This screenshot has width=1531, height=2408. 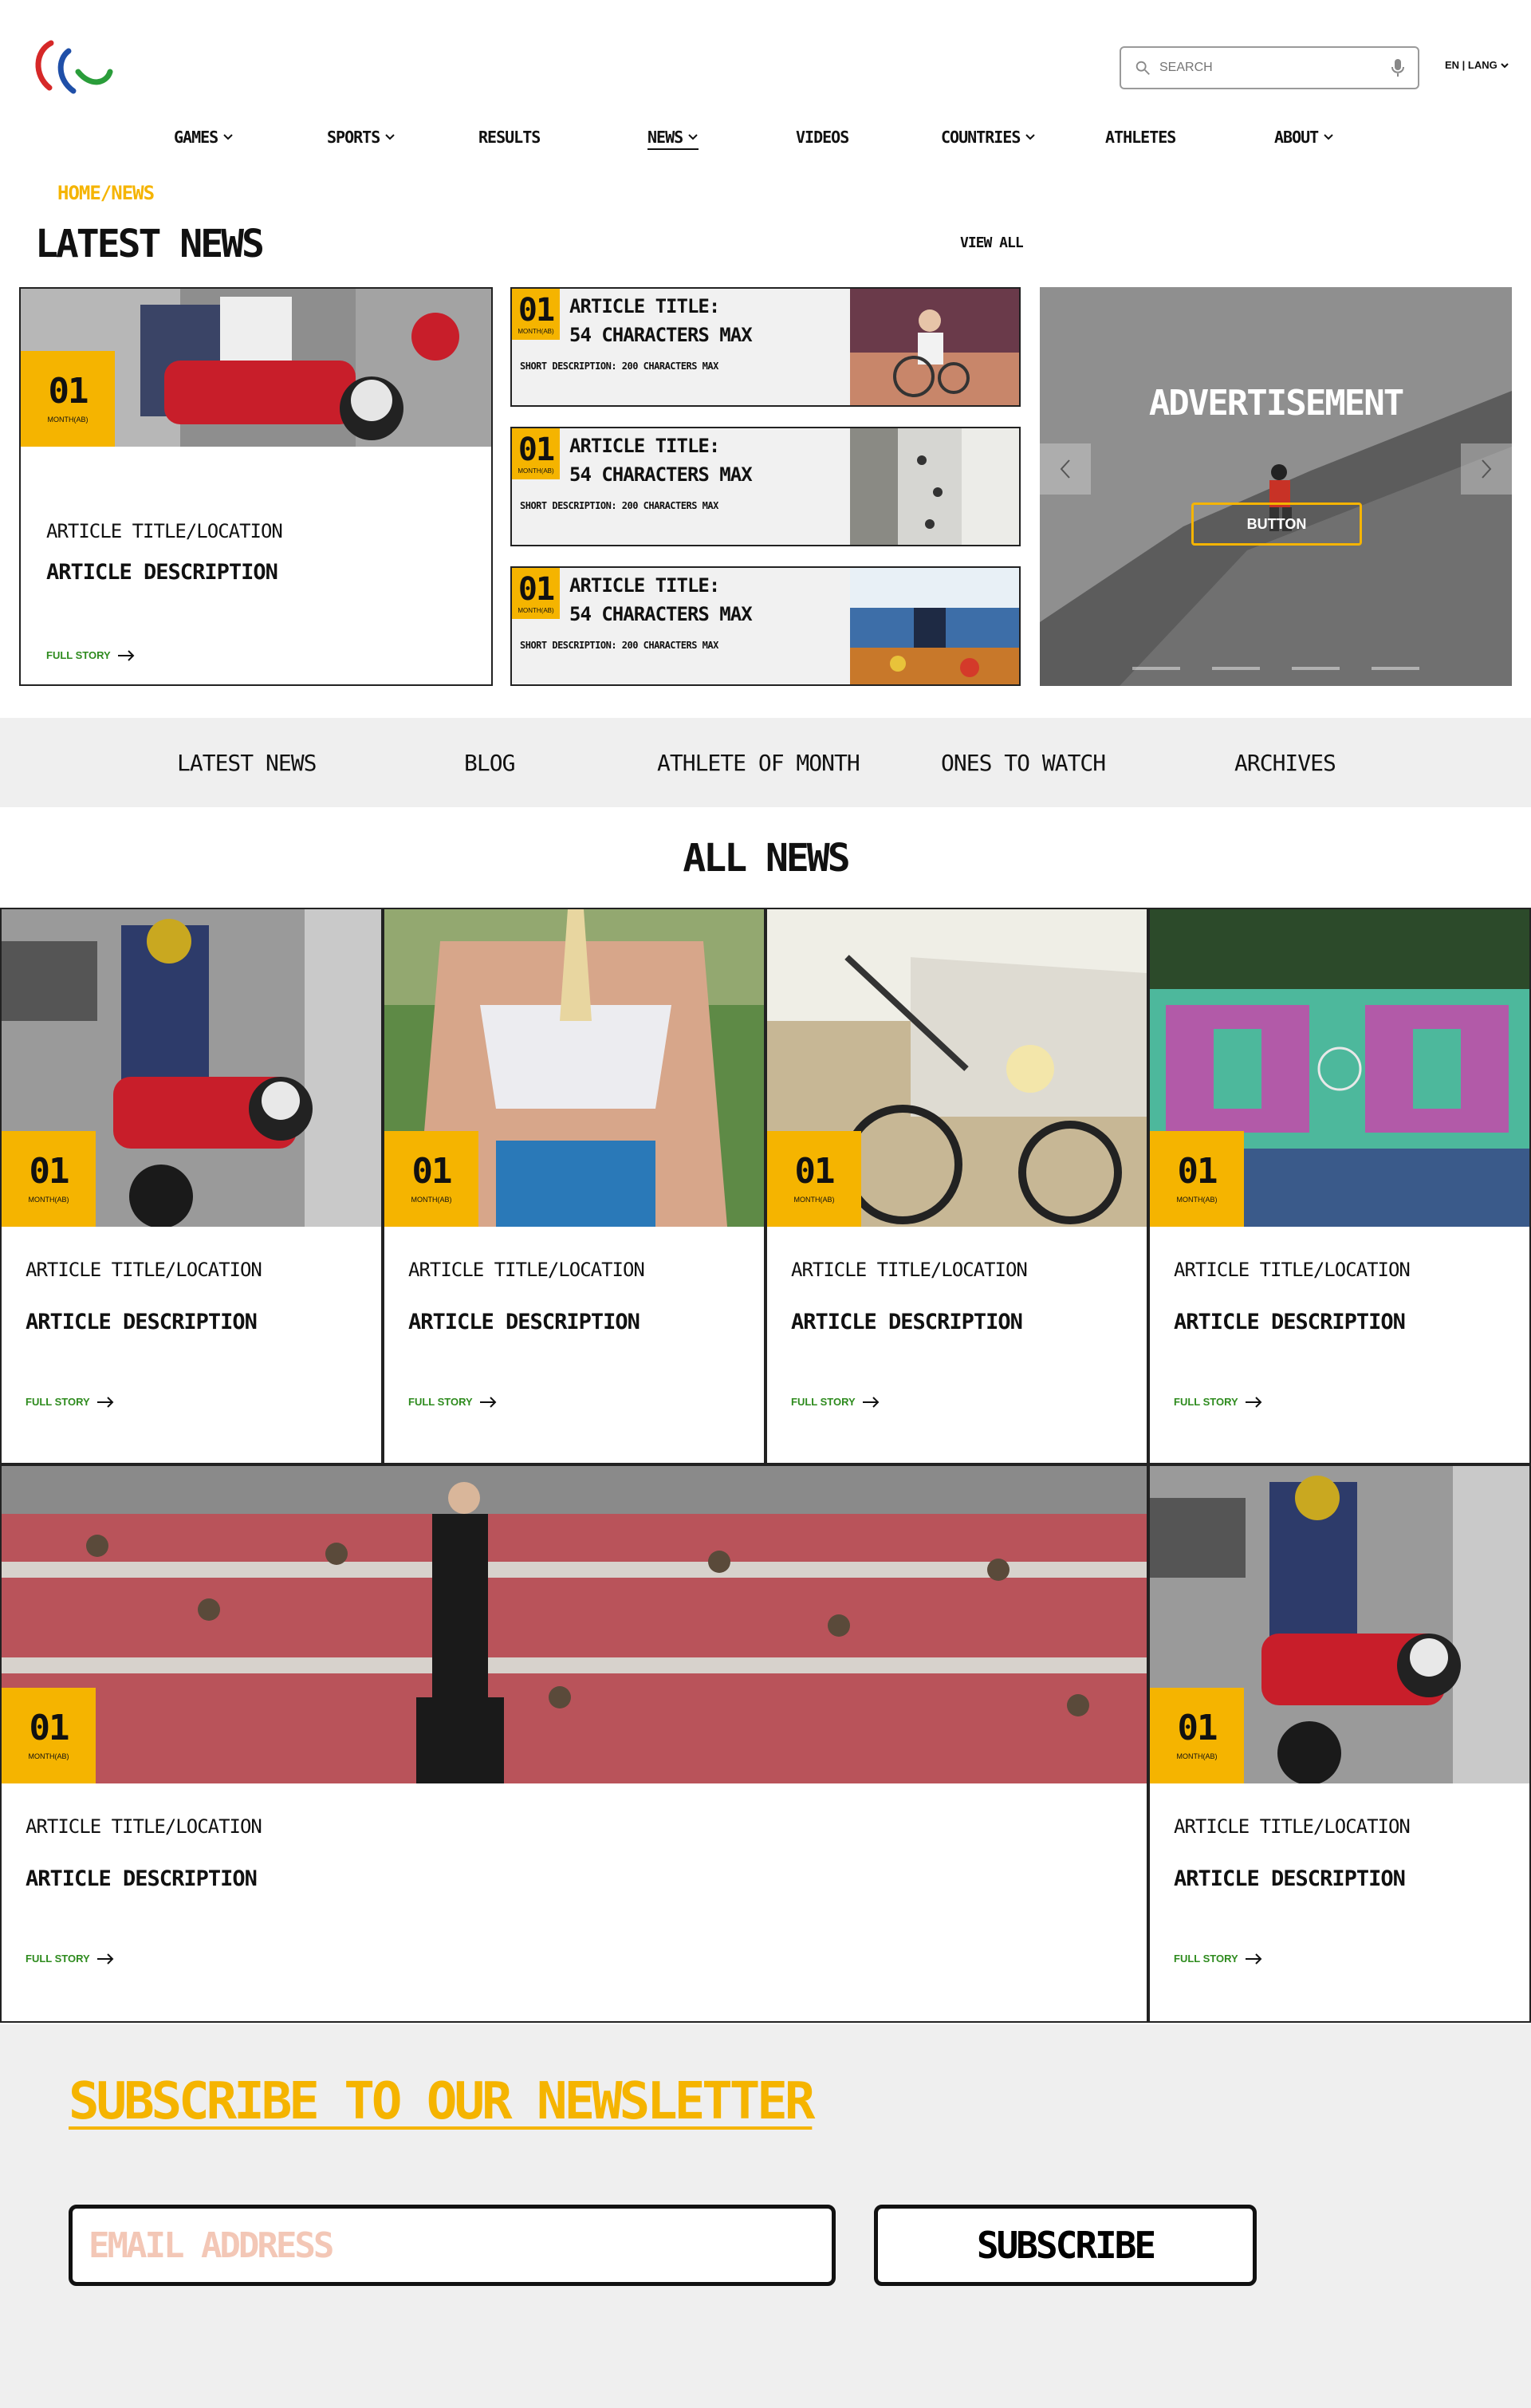 I want to click on advertisement-carousel: ADVERTISEMENT BUTTON, so click(x=1276, y=487).